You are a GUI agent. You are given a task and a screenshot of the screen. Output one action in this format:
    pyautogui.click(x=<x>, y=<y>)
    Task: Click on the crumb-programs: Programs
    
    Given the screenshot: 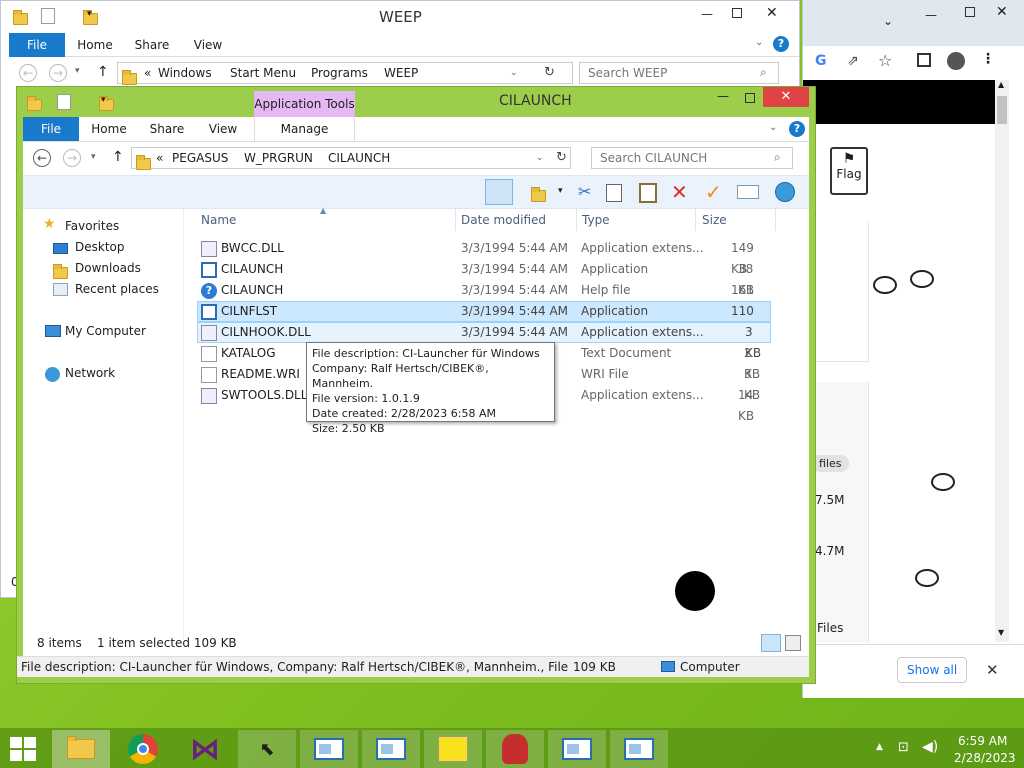 What is the action you would take?
    pyautogui.click(x=339, y=73)
    